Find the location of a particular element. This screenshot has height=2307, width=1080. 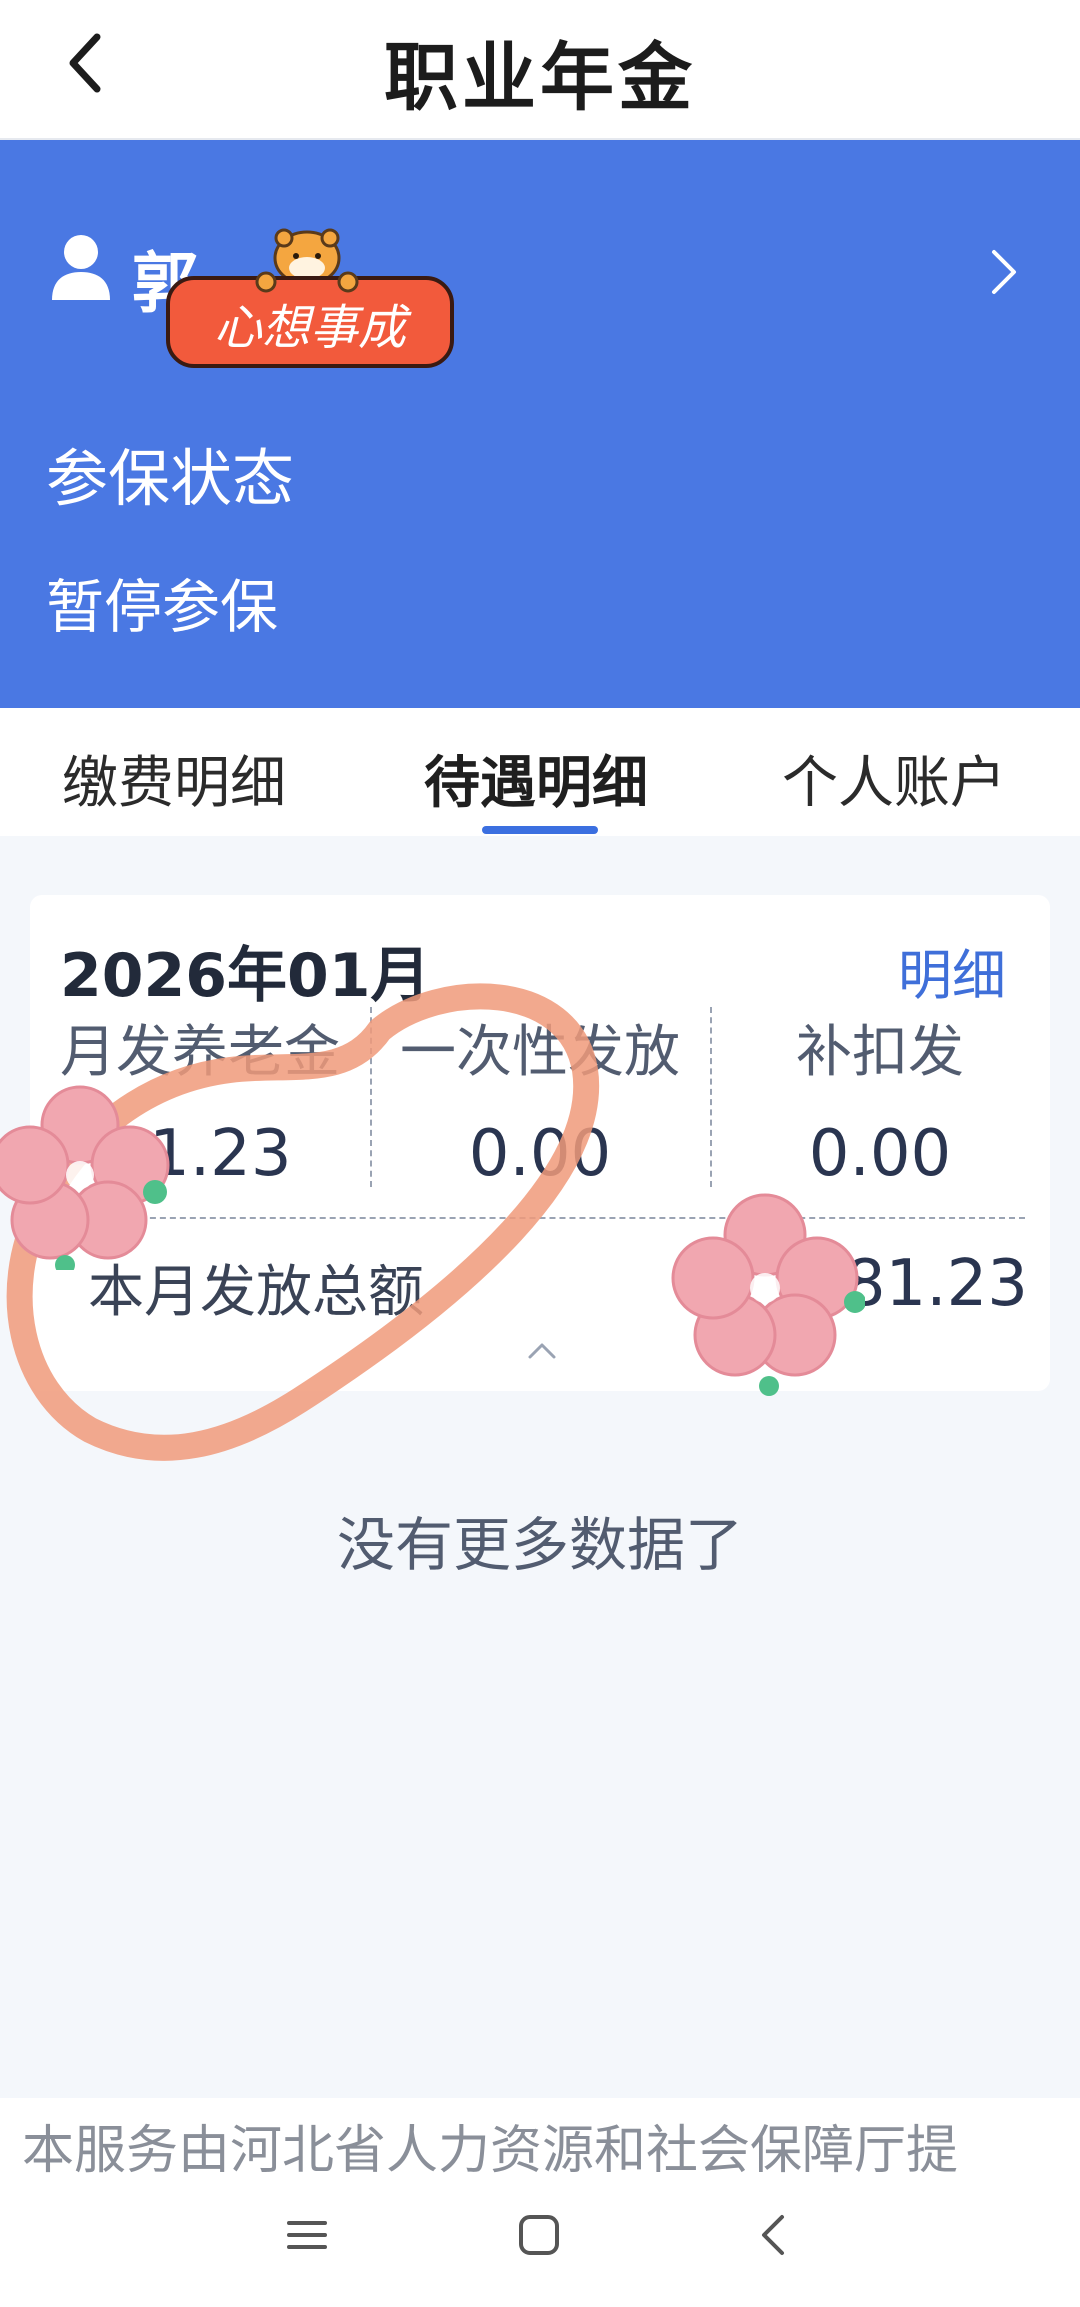

back-nav-button is located at coordinates (773, 2235).